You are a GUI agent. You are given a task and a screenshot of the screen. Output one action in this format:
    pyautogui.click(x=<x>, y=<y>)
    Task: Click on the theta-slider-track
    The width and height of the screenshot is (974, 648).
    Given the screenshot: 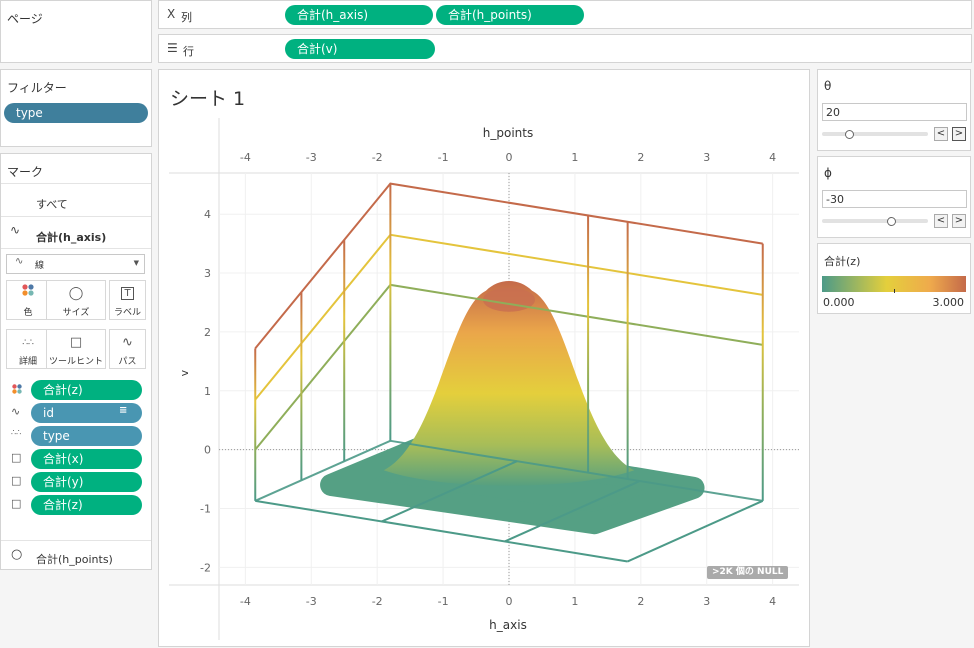 What is the action you would take?
    pyautogui.click(x=875, y=134)
    